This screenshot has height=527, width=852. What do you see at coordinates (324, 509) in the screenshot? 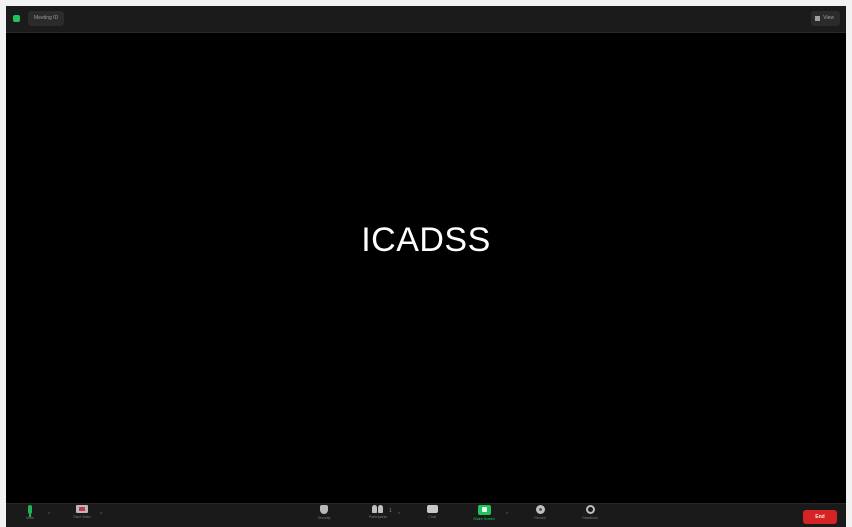
I see `security-icon` at bounding box center [324, 509].